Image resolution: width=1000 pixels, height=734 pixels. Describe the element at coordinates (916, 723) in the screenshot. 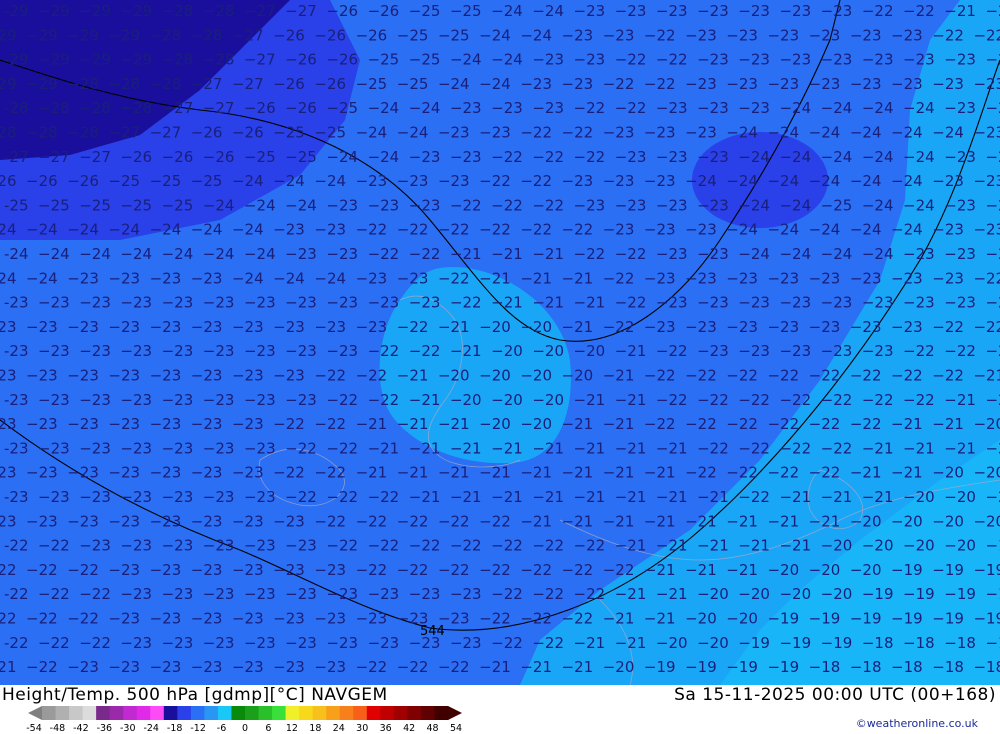

I see `credit-text: ©weatheronline.co.uk` at that location.